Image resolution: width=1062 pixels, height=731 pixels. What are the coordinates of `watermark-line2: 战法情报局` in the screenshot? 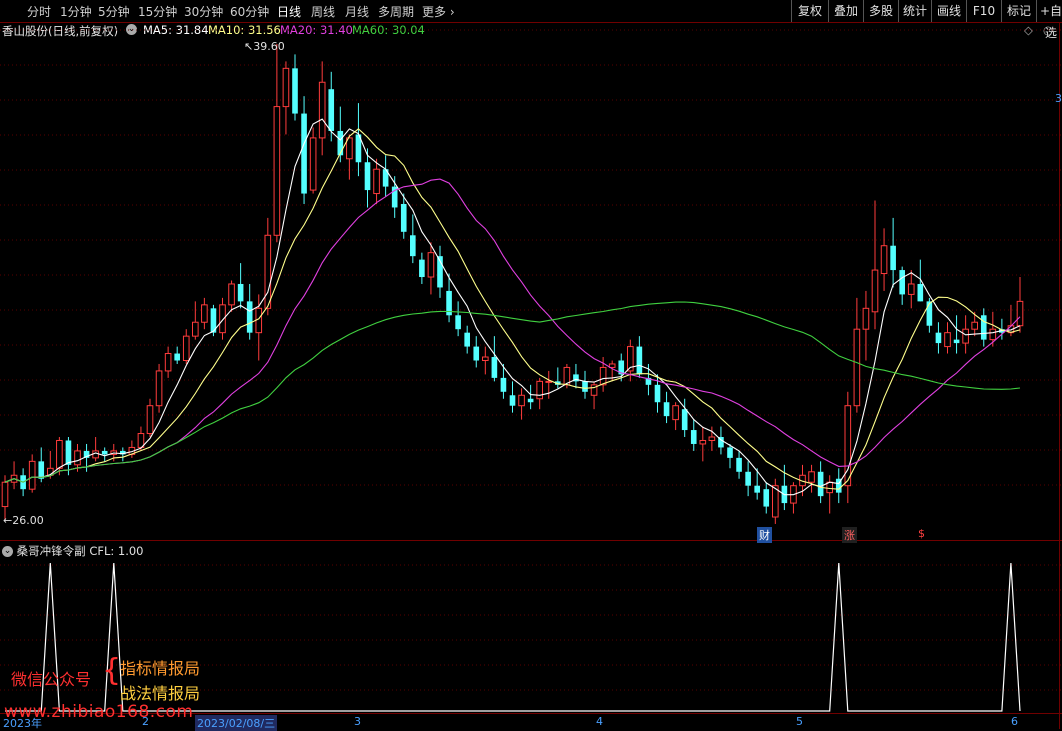 It's located at (160, 693).